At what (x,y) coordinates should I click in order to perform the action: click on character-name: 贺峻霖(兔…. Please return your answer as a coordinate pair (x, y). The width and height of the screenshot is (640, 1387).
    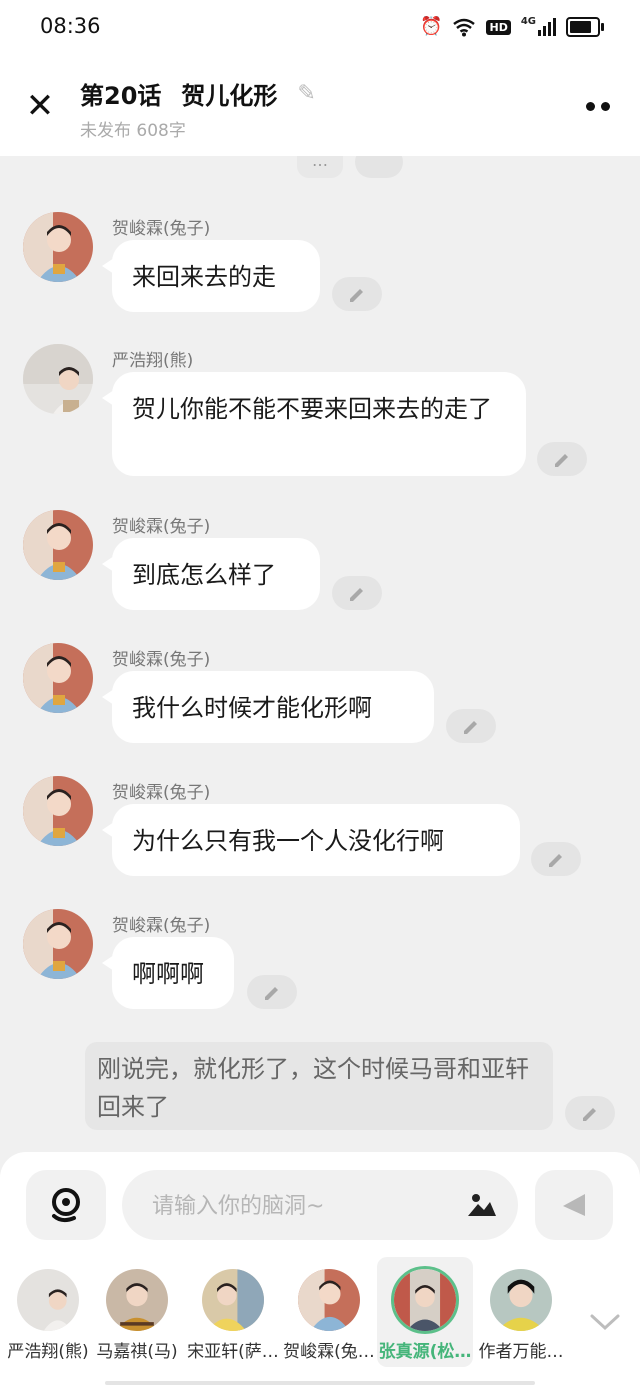
    Looking at the image, I should click on (329, 1352).